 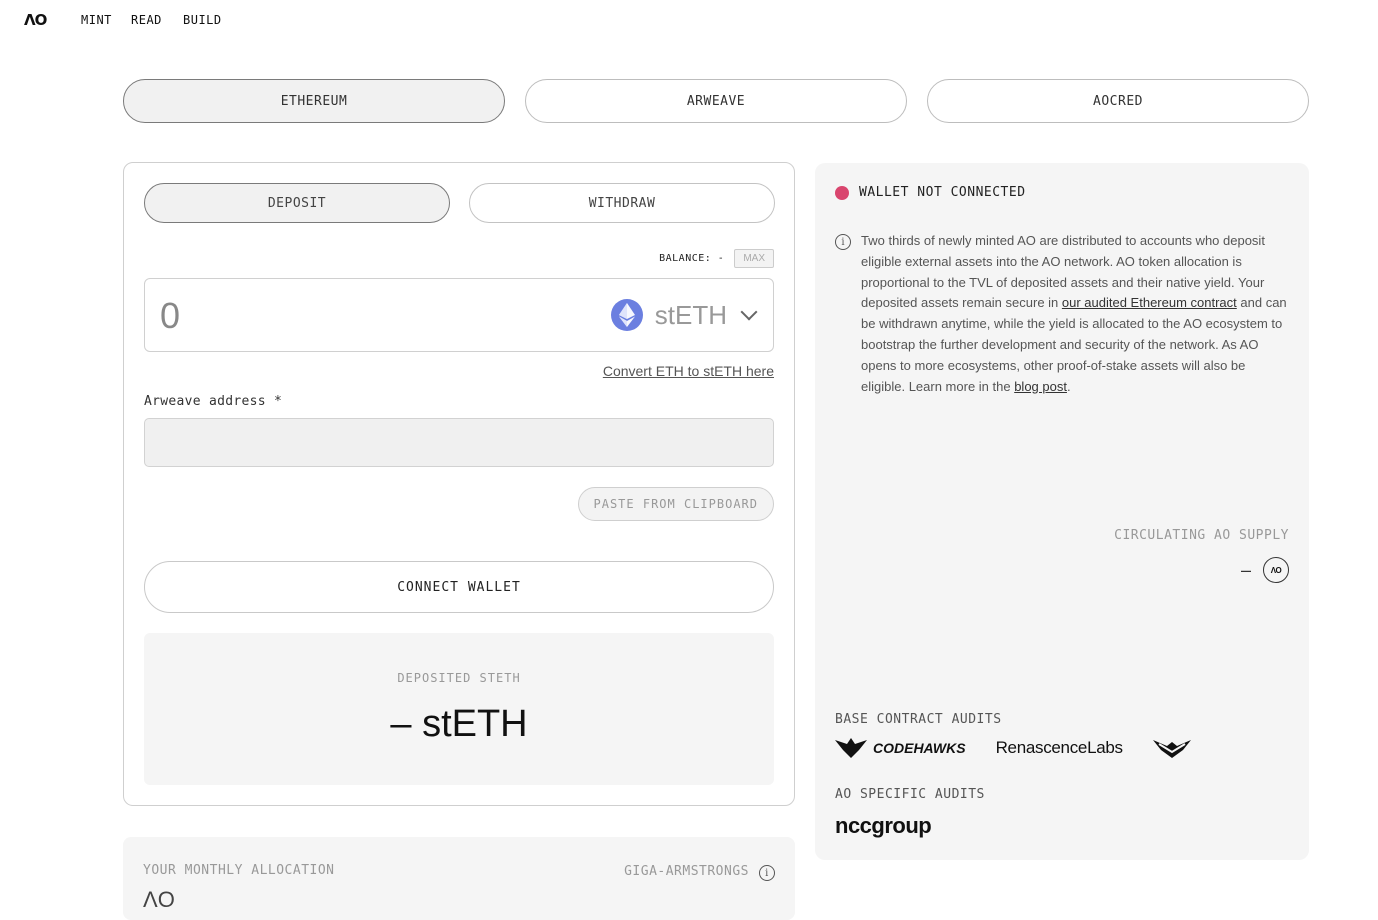 I want to click on blog-post-link: blog post, so click(x=1040, y=386).